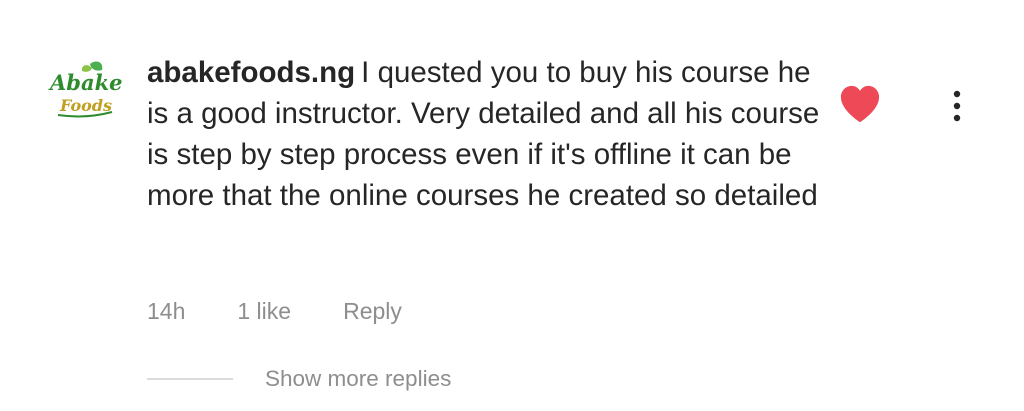  What do you see at coordinates (251, 72) in the screenshot?
I see `comment-username: abakefoods.ng` at bounding box center [251, 72].